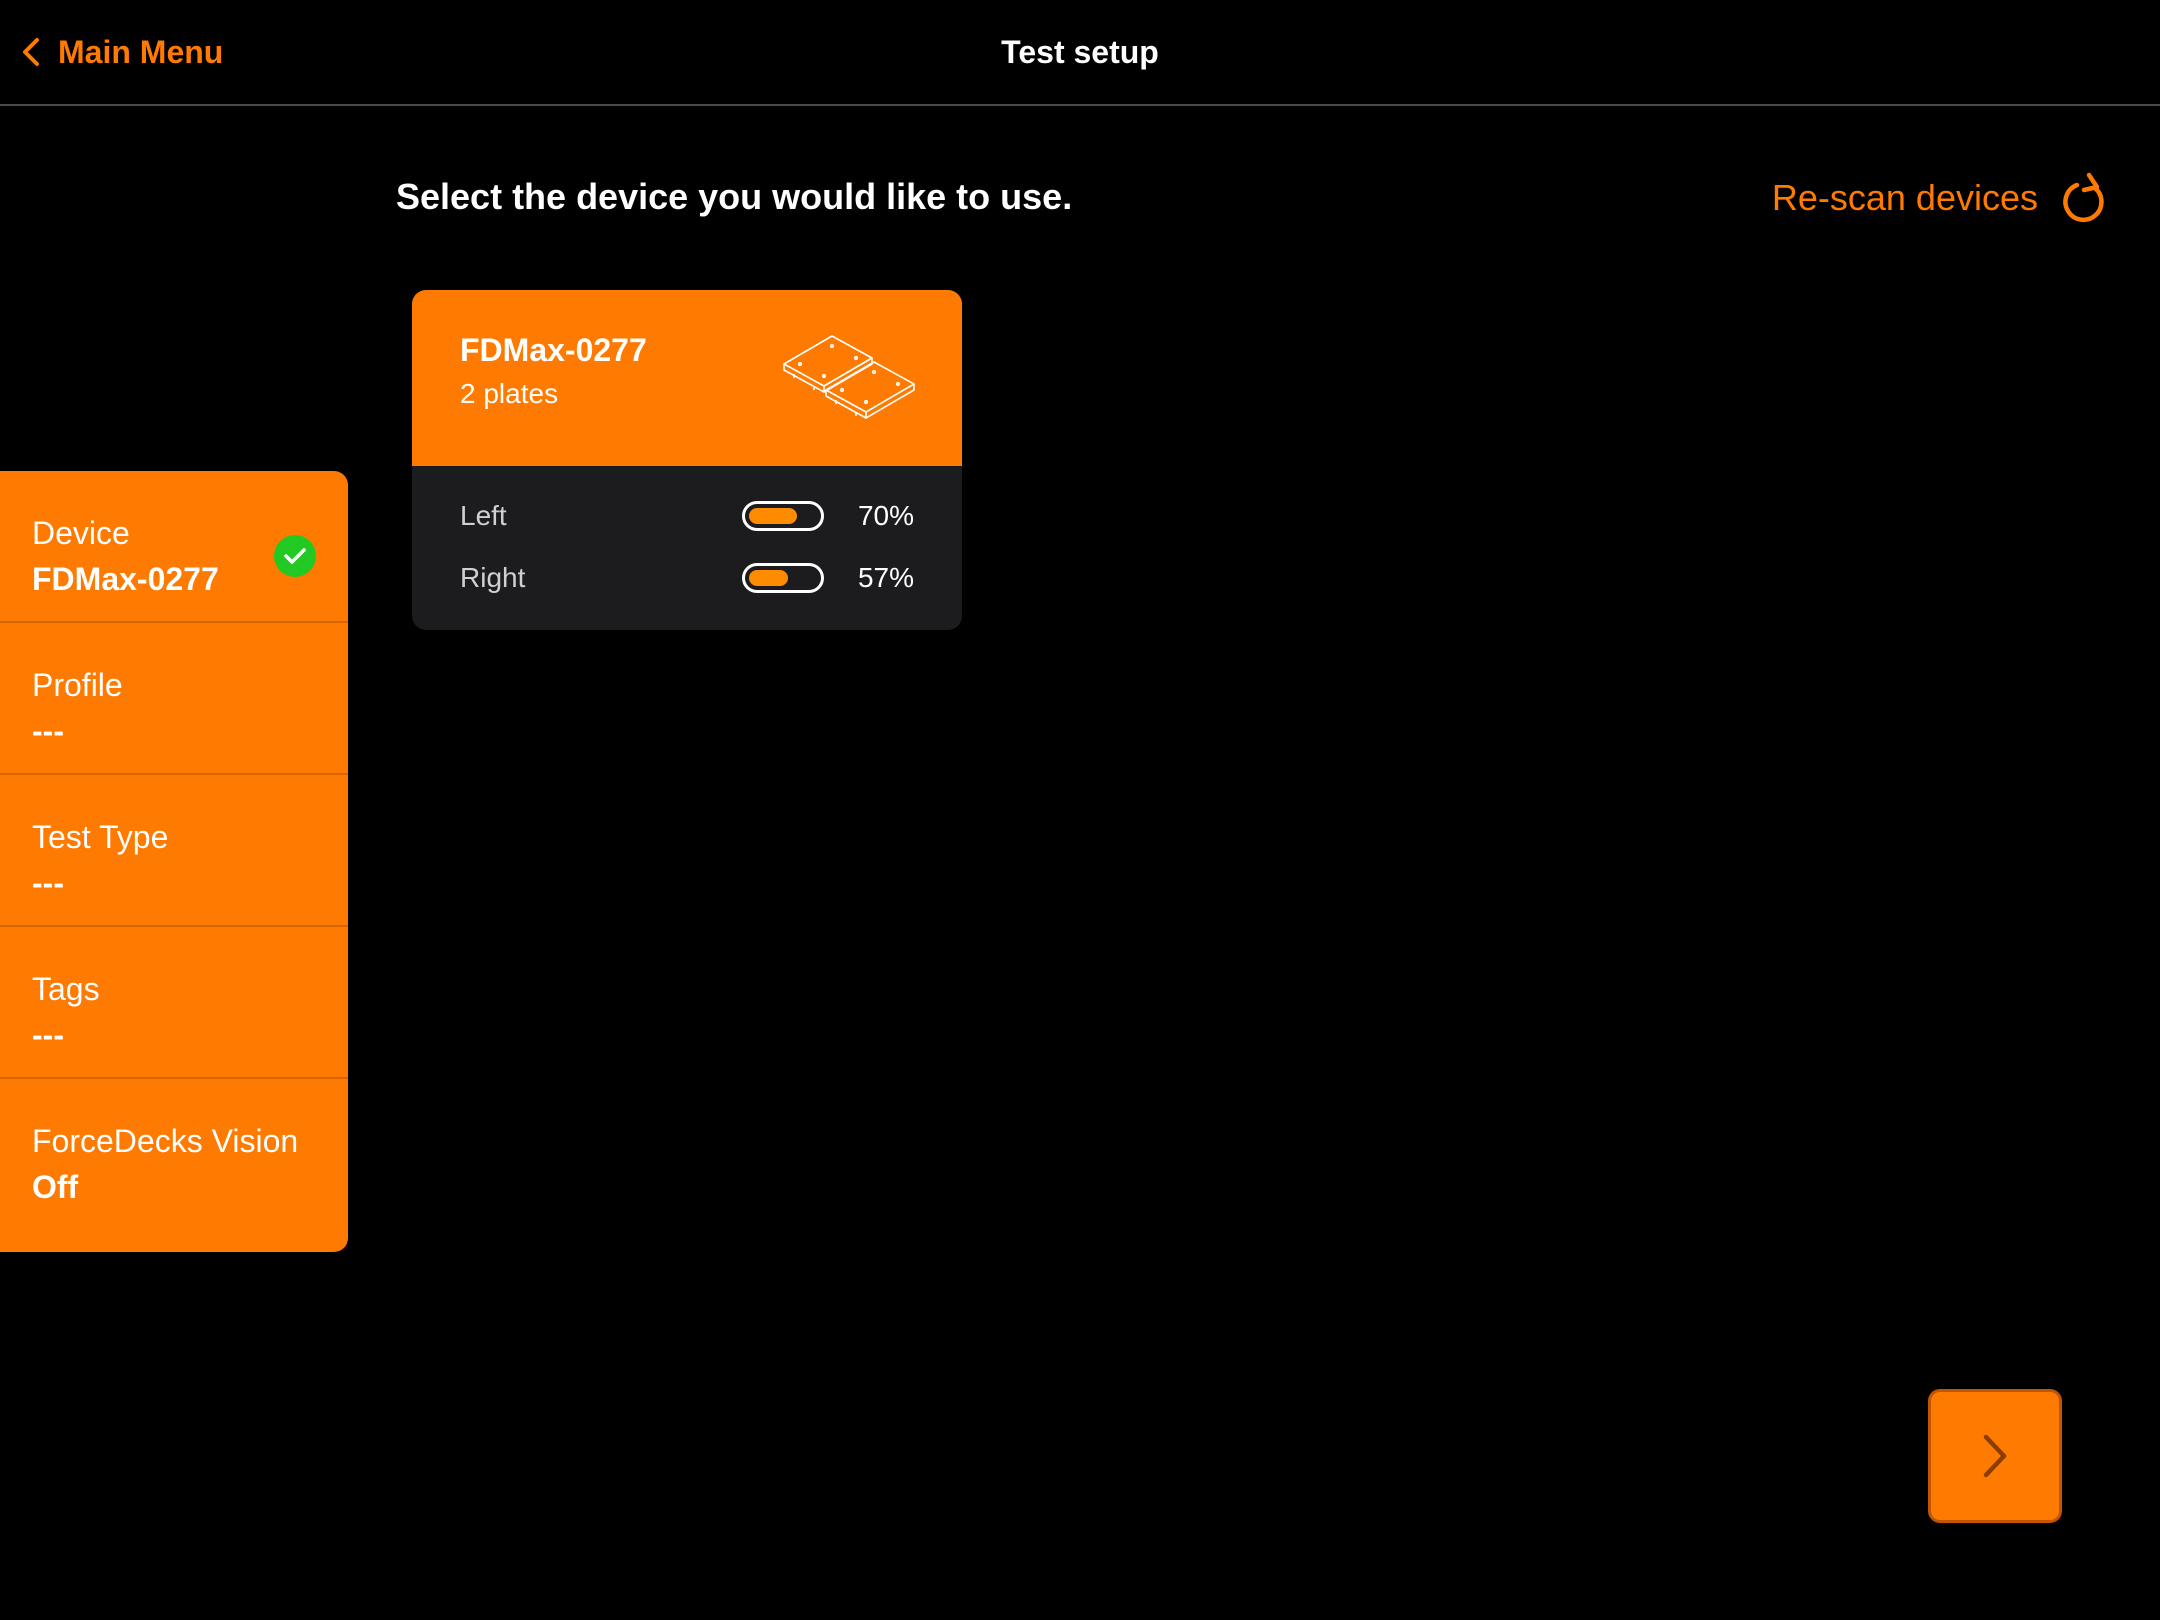 This screenshot has height=1620, width=2160. I want to click on main-menu-back-button: Main Menu, so click(122, 52).